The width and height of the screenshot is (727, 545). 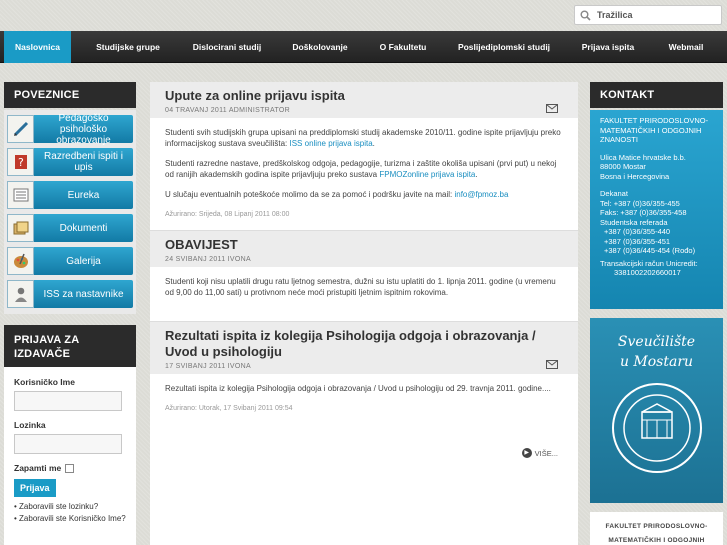 What do you see at coordinates (227, 214) in the screenshot?
I see `article-updated: Ažurirano: Srijeda, 08 Lipanj 2011 08:00` at bounding box center [227, 214].